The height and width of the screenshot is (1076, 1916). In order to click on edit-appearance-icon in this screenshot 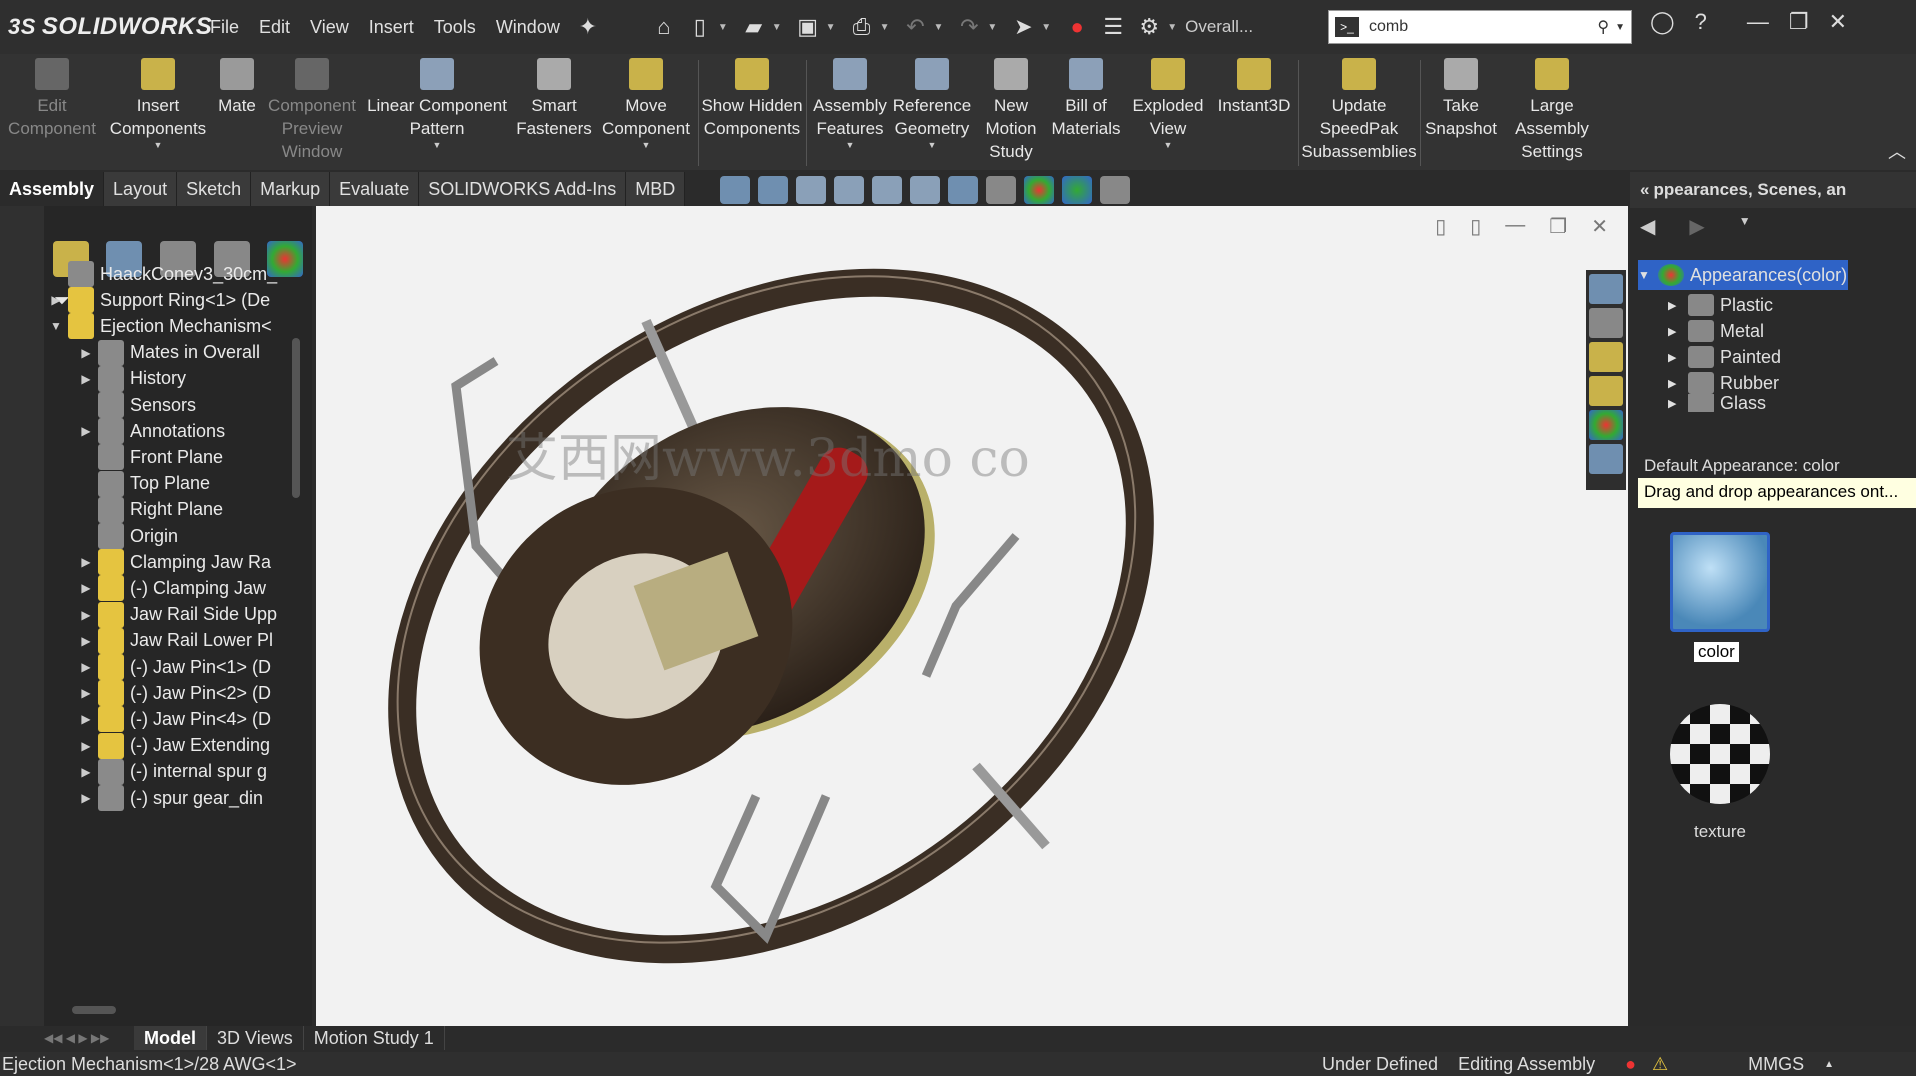, I will do `click(1039, 190)`.